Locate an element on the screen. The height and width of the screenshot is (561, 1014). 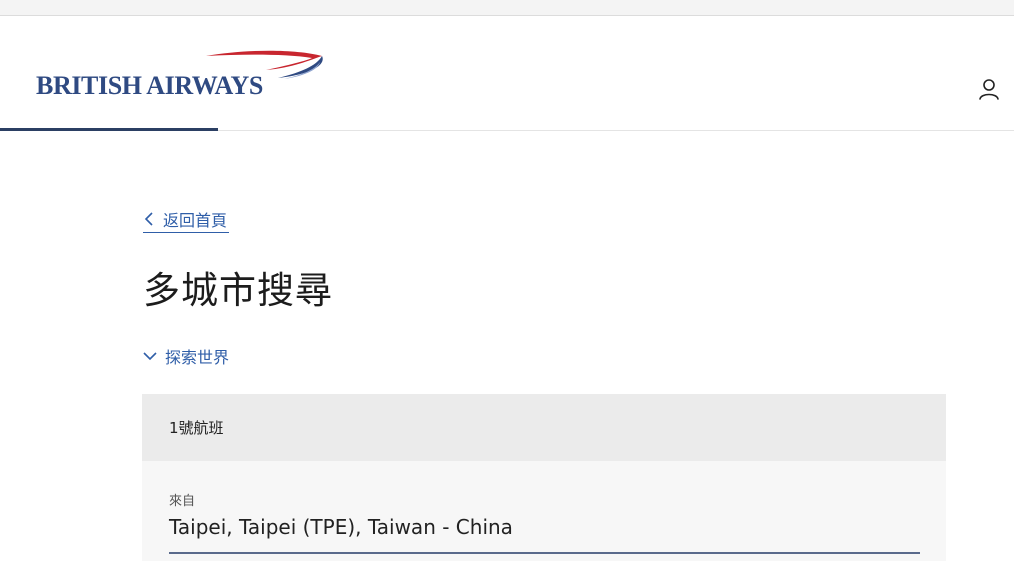
chevron-down-icon is located at coordinates (150, 356).